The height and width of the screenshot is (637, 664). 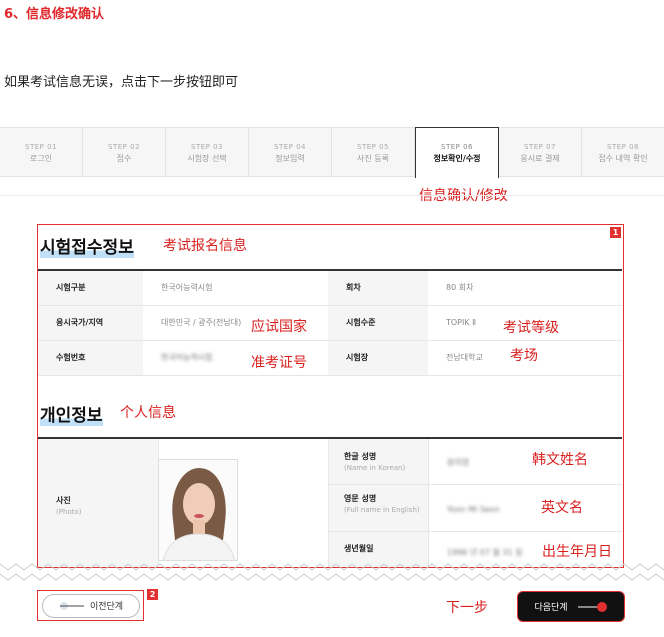 I want to click on english-name-annotation: 英文名, so click(x=562, y=508).